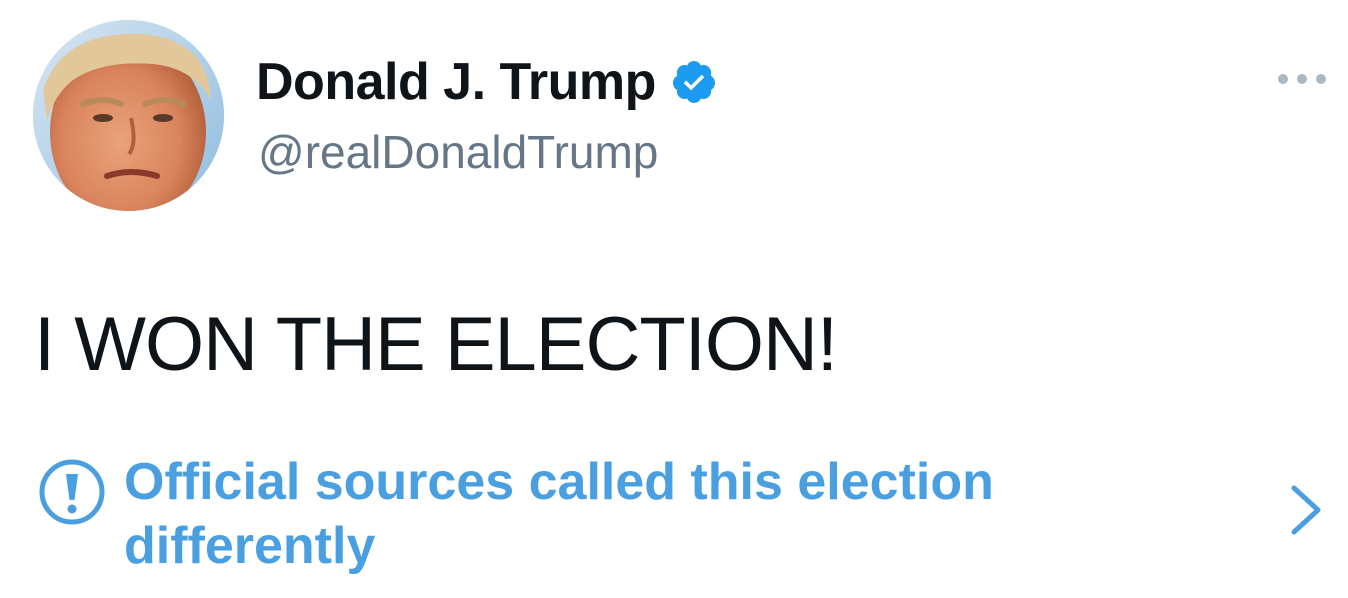 This screenshot has height=598, width=1348. I want to click on verified-badge-icon, so click(693, 82).